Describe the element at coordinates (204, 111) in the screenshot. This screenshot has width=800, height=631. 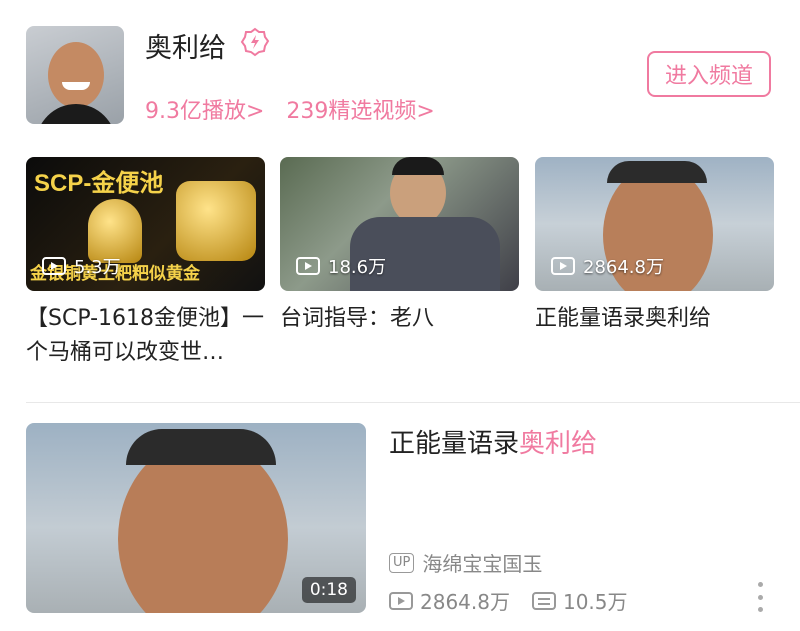
I see `play-count-link: 9.3亿播放>` at that location.